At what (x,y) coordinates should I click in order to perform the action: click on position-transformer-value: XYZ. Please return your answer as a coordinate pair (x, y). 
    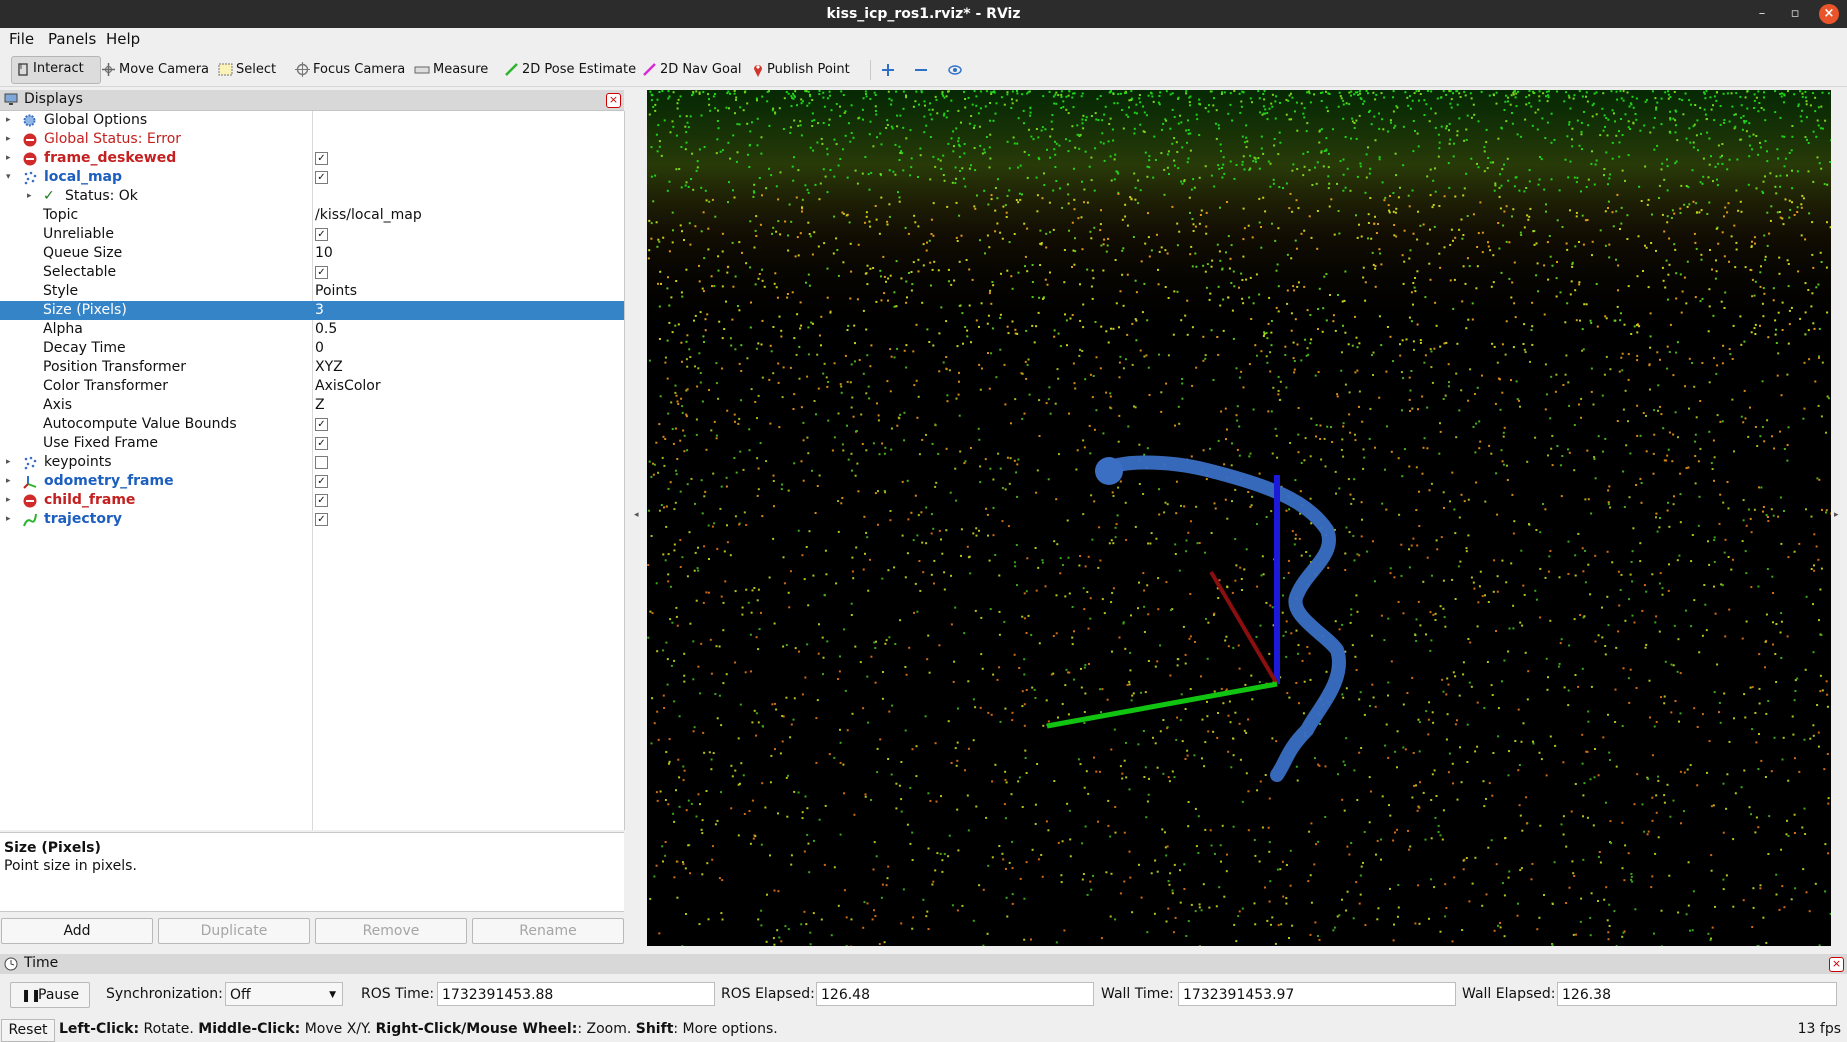
    Looking at the image, I should click on (329, 367).